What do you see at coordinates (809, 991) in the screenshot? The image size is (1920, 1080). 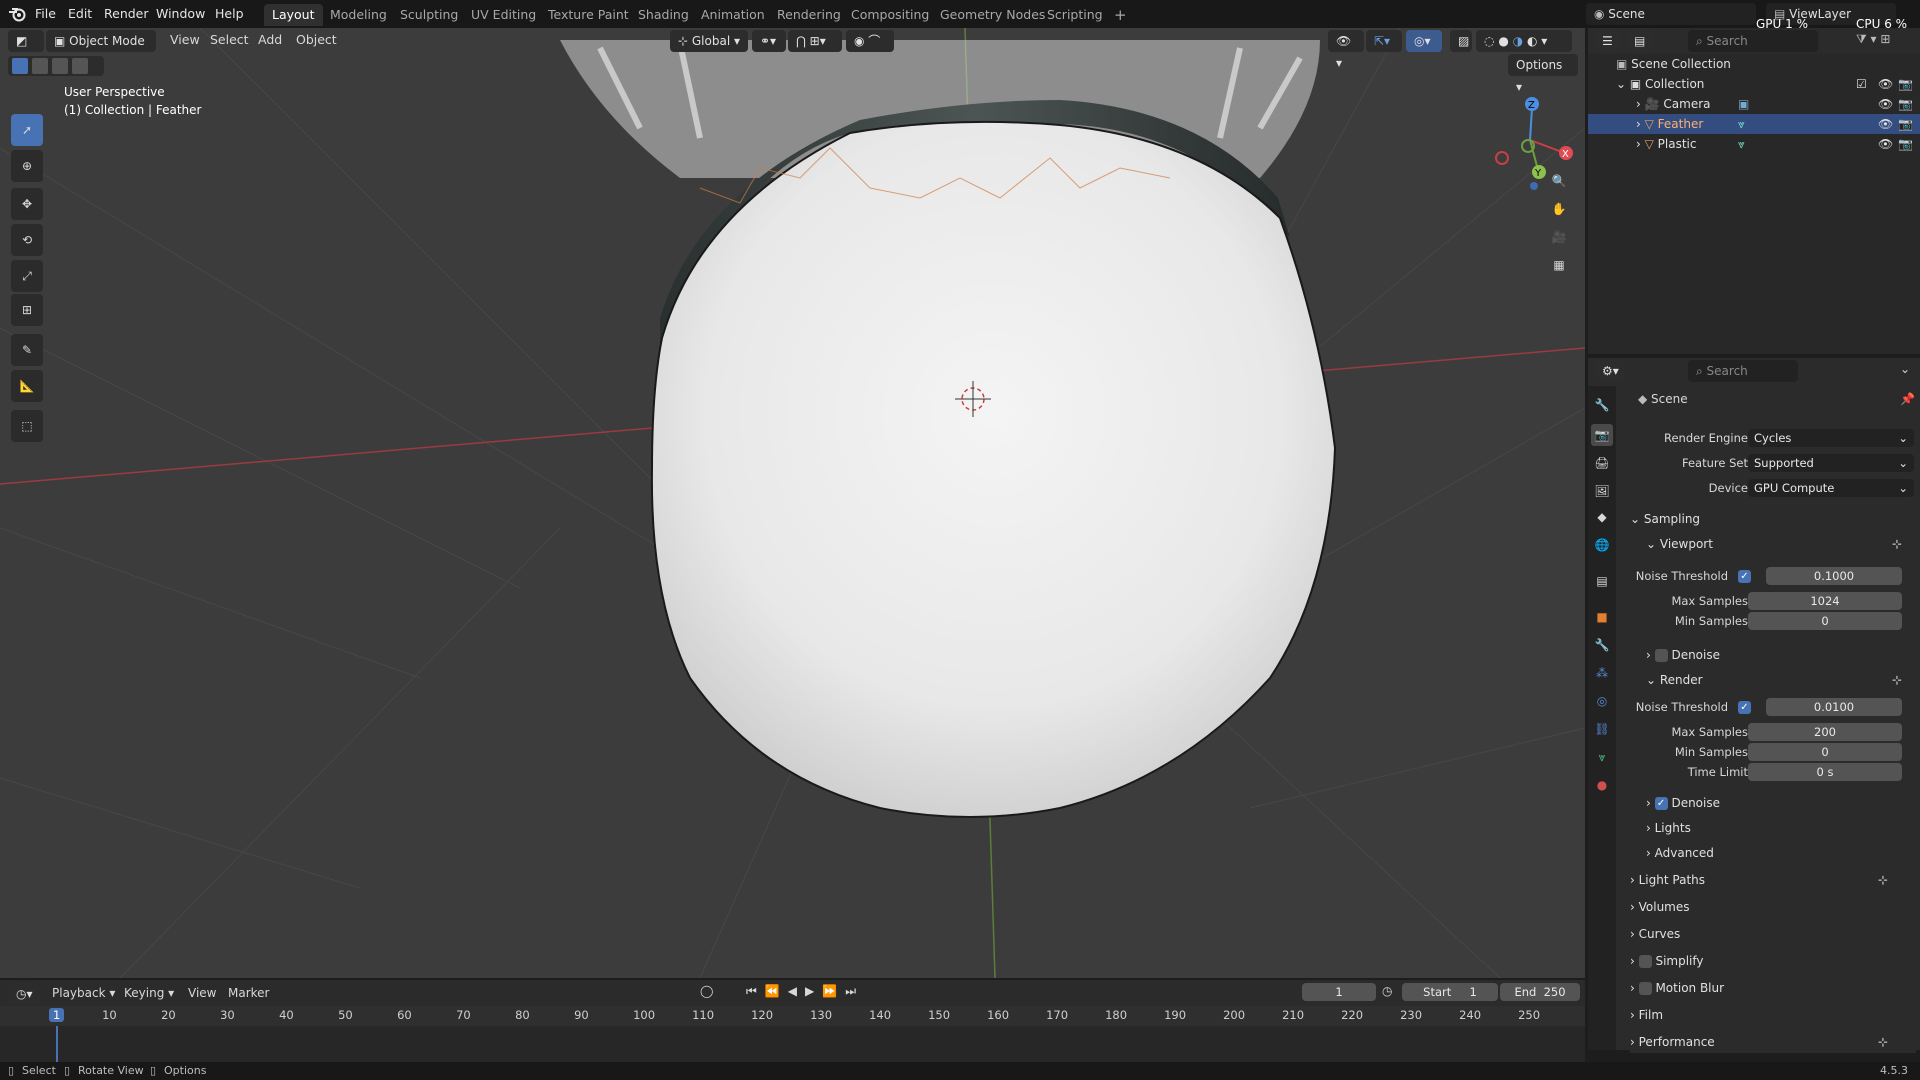 I see `play-icon: ▶` at bounding box center [809, 991].